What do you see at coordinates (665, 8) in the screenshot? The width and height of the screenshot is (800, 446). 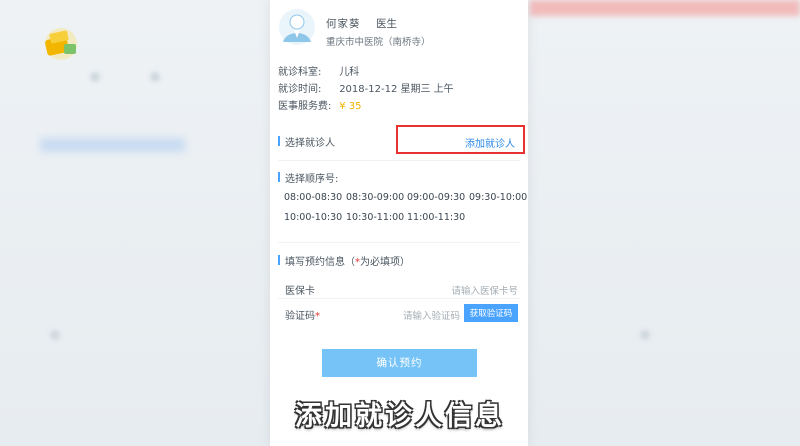 I see `background-top-bar` at bounding box center [665, 8].